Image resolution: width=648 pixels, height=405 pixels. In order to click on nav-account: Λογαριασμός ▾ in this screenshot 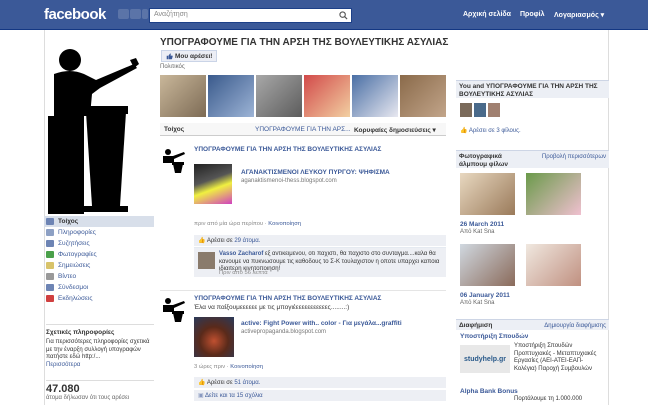, I will do `click(579, 15)`.